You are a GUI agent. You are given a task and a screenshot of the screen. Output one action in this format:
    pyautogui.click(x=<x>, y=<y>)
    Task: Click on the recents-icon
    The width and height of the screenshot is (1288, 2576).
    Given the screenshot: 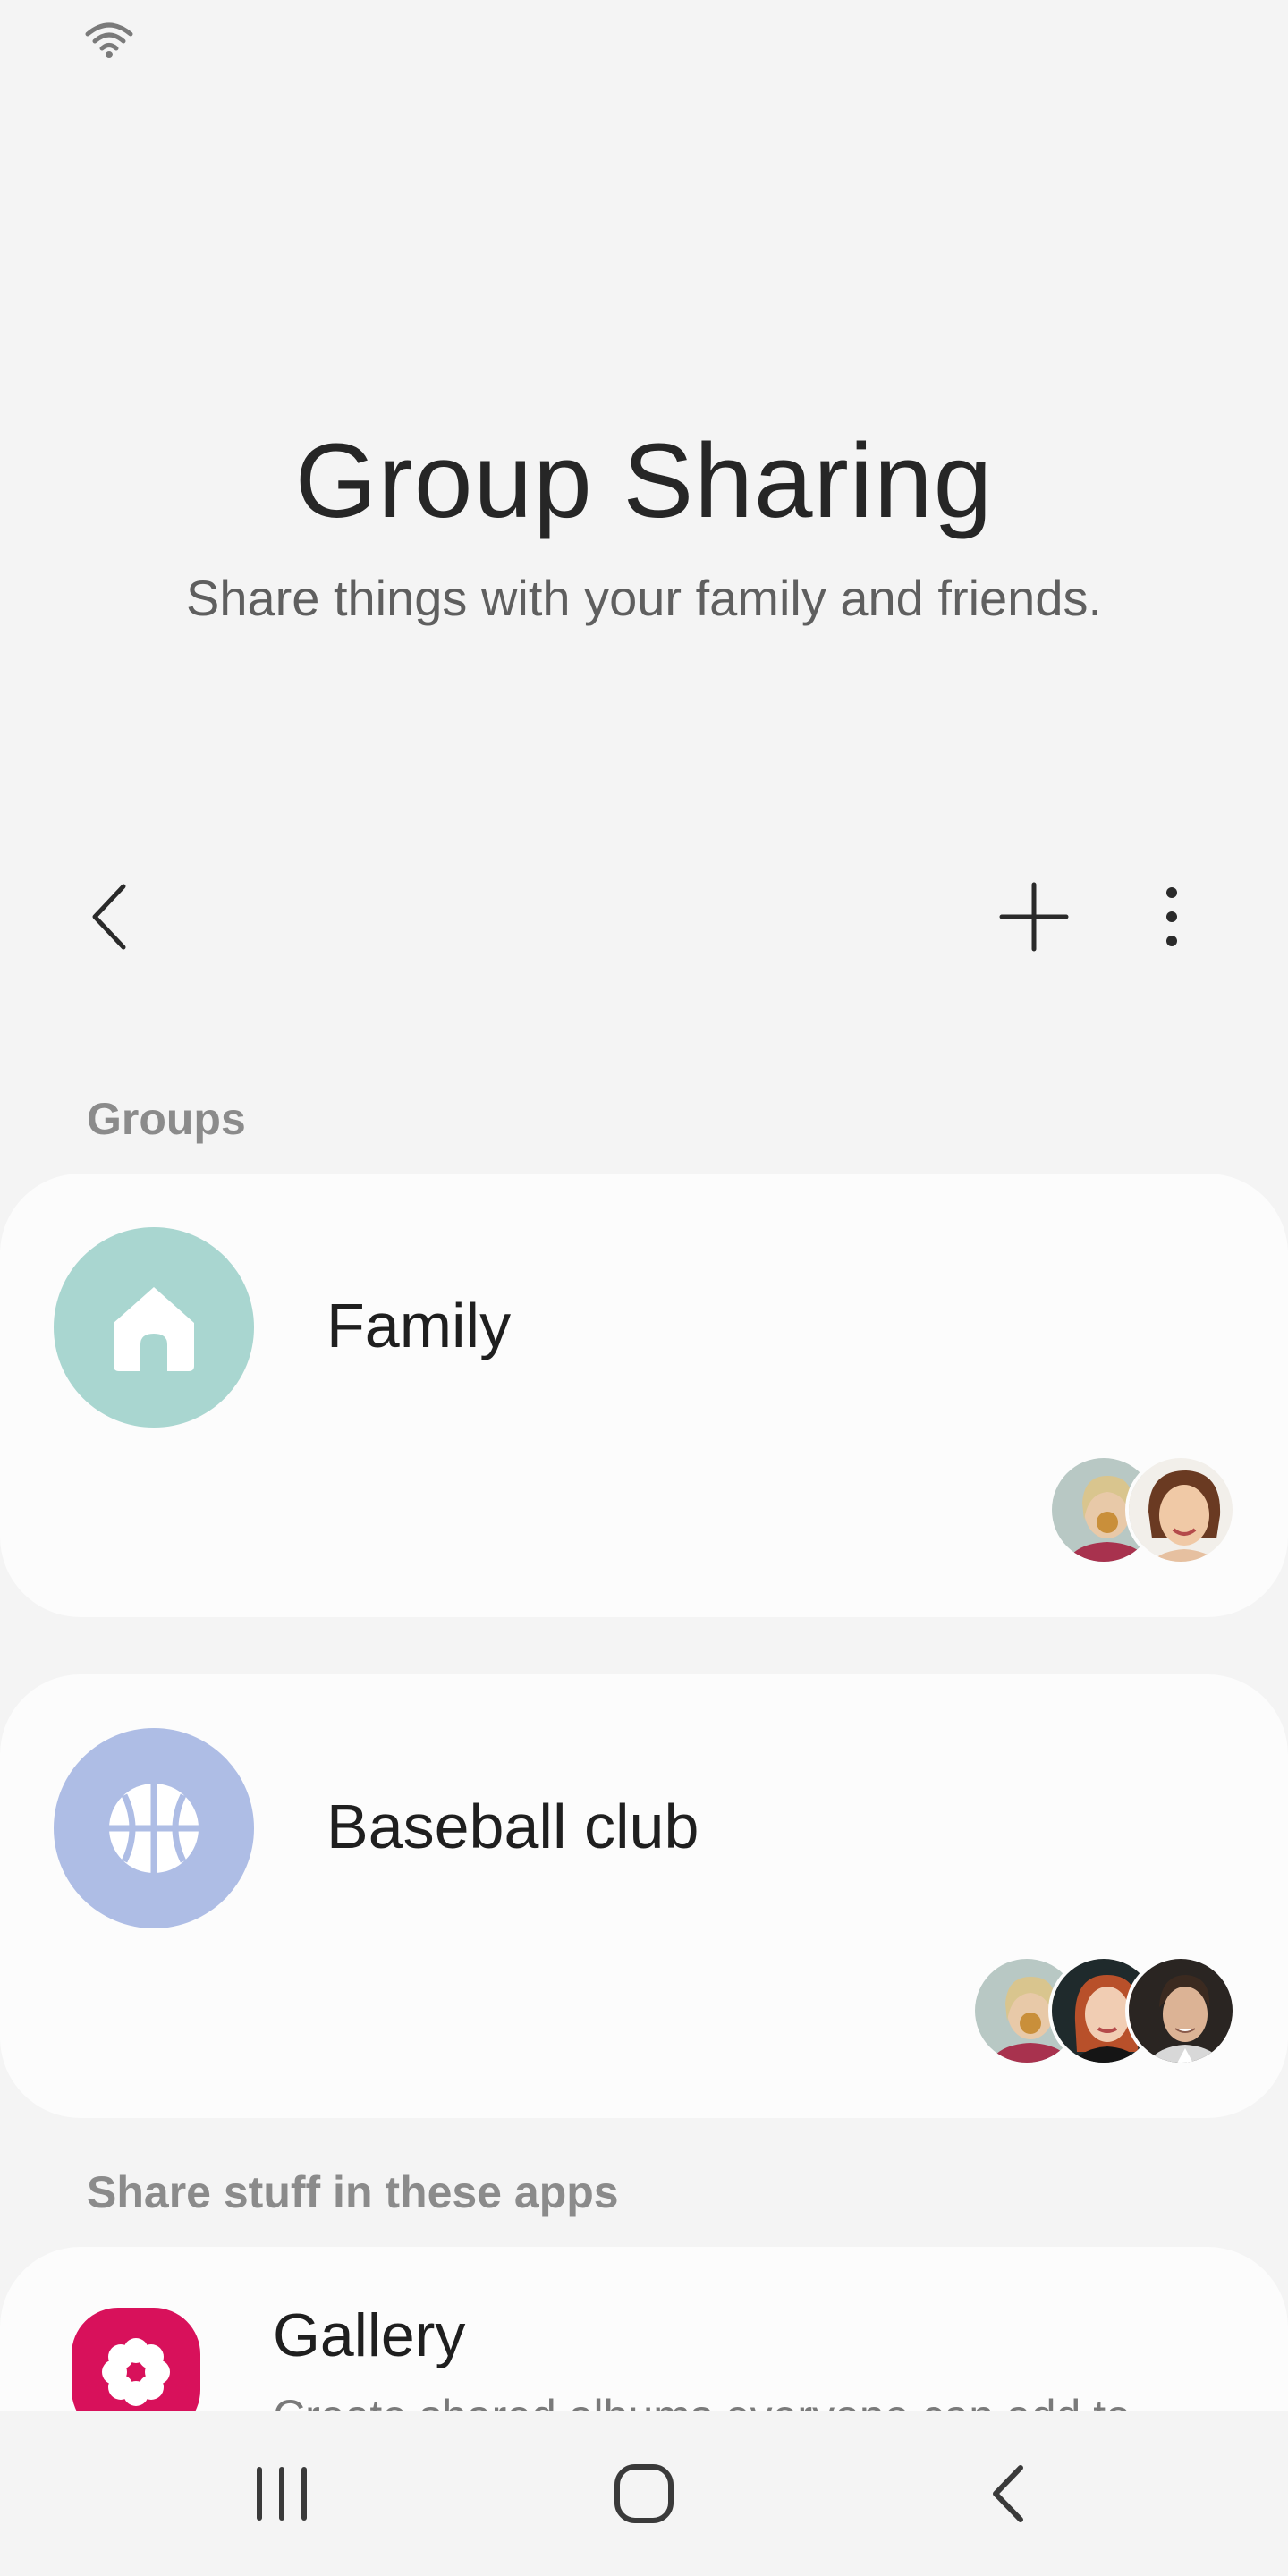 What is the action you would take?
    pyautogui.click(x=282, y=2494)
    